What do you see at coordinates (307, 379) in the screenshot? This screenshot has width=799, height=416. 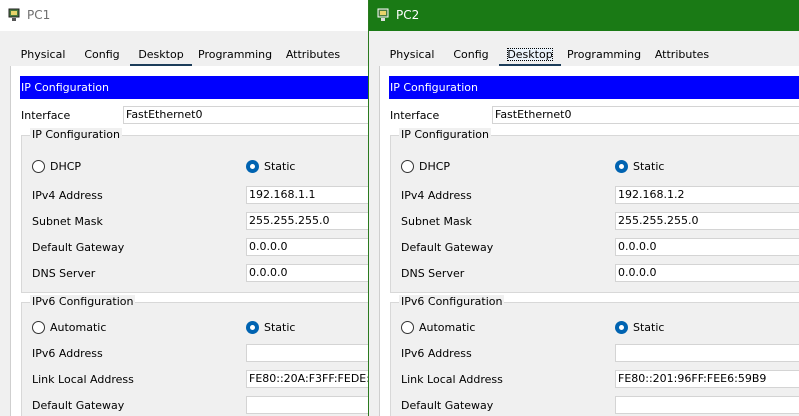 I see `link-local-address-field: FE80::20A:F3FF:FEDE:D0` at bounding box center [307, 379].